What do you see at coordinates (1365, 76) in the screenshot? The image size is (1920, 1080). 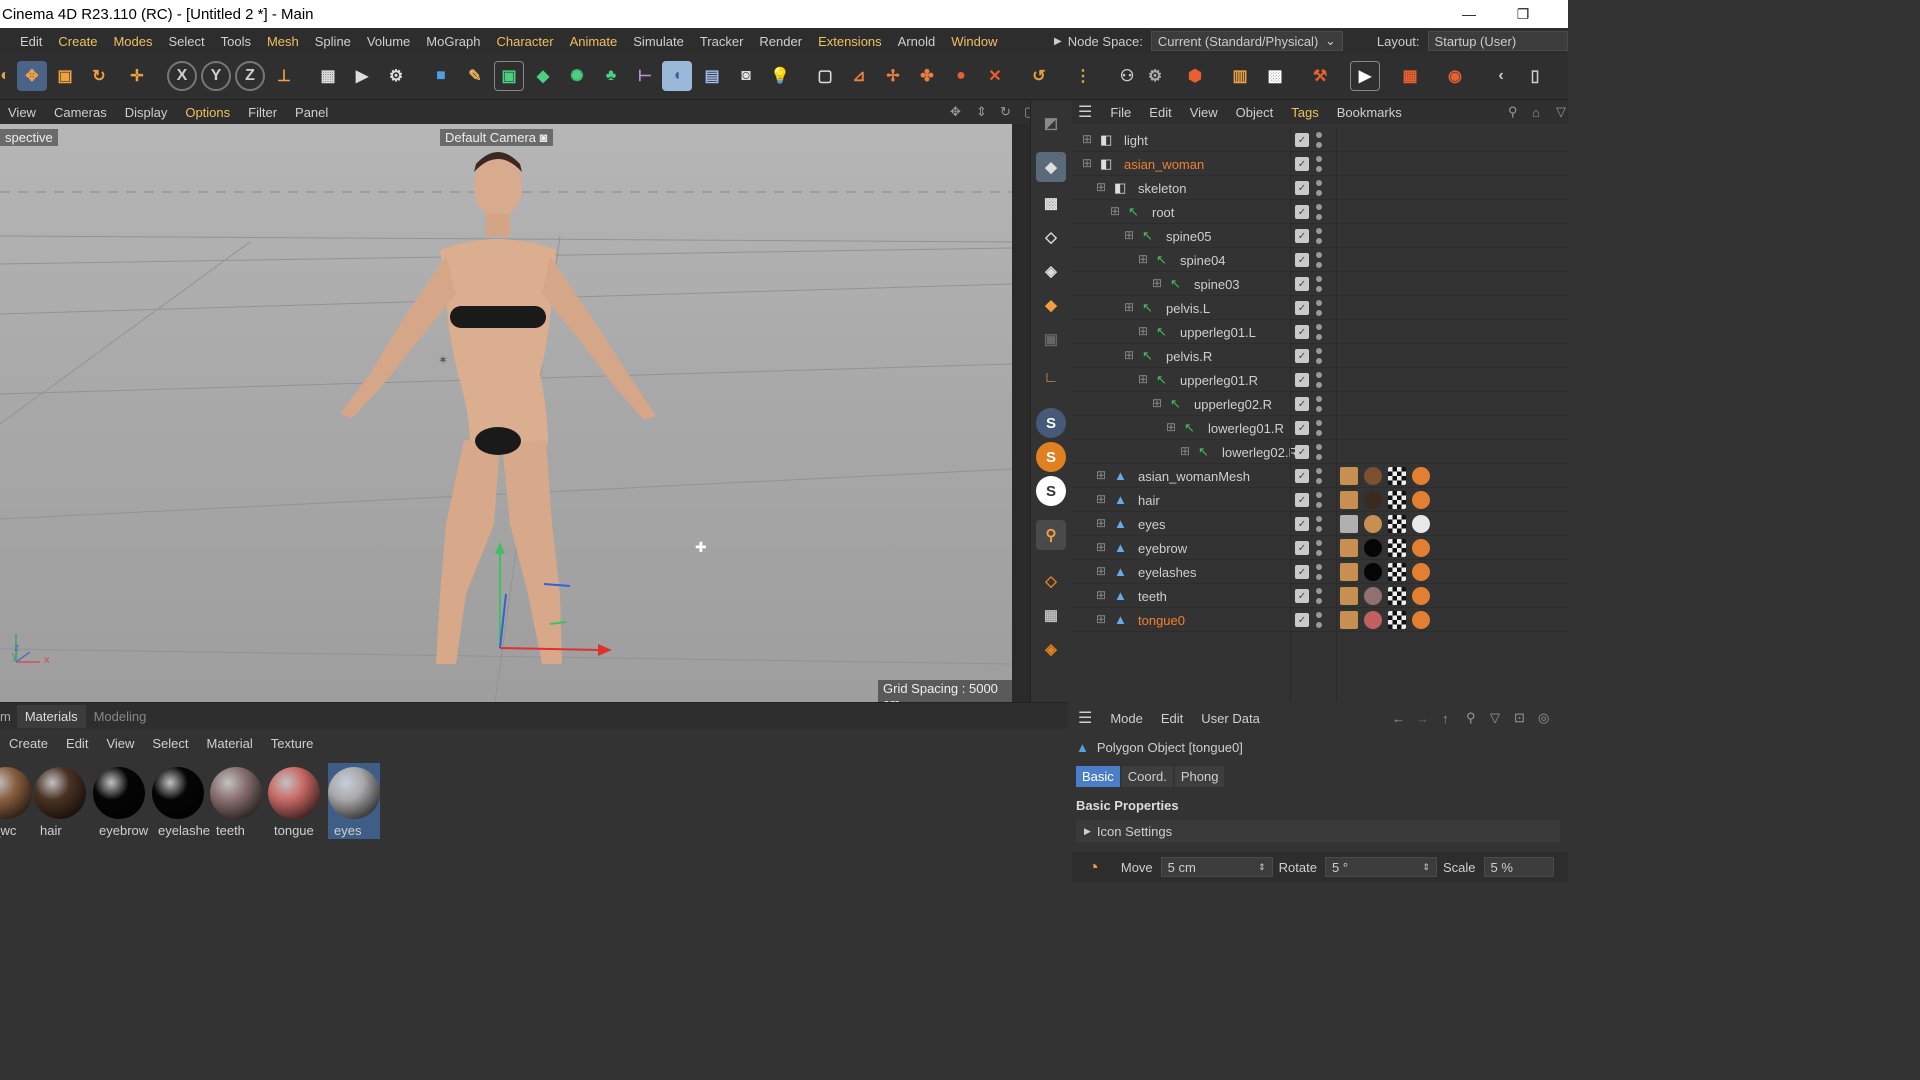 I see `render-queue-icon: ▶` at bounding box center [1365, 76].